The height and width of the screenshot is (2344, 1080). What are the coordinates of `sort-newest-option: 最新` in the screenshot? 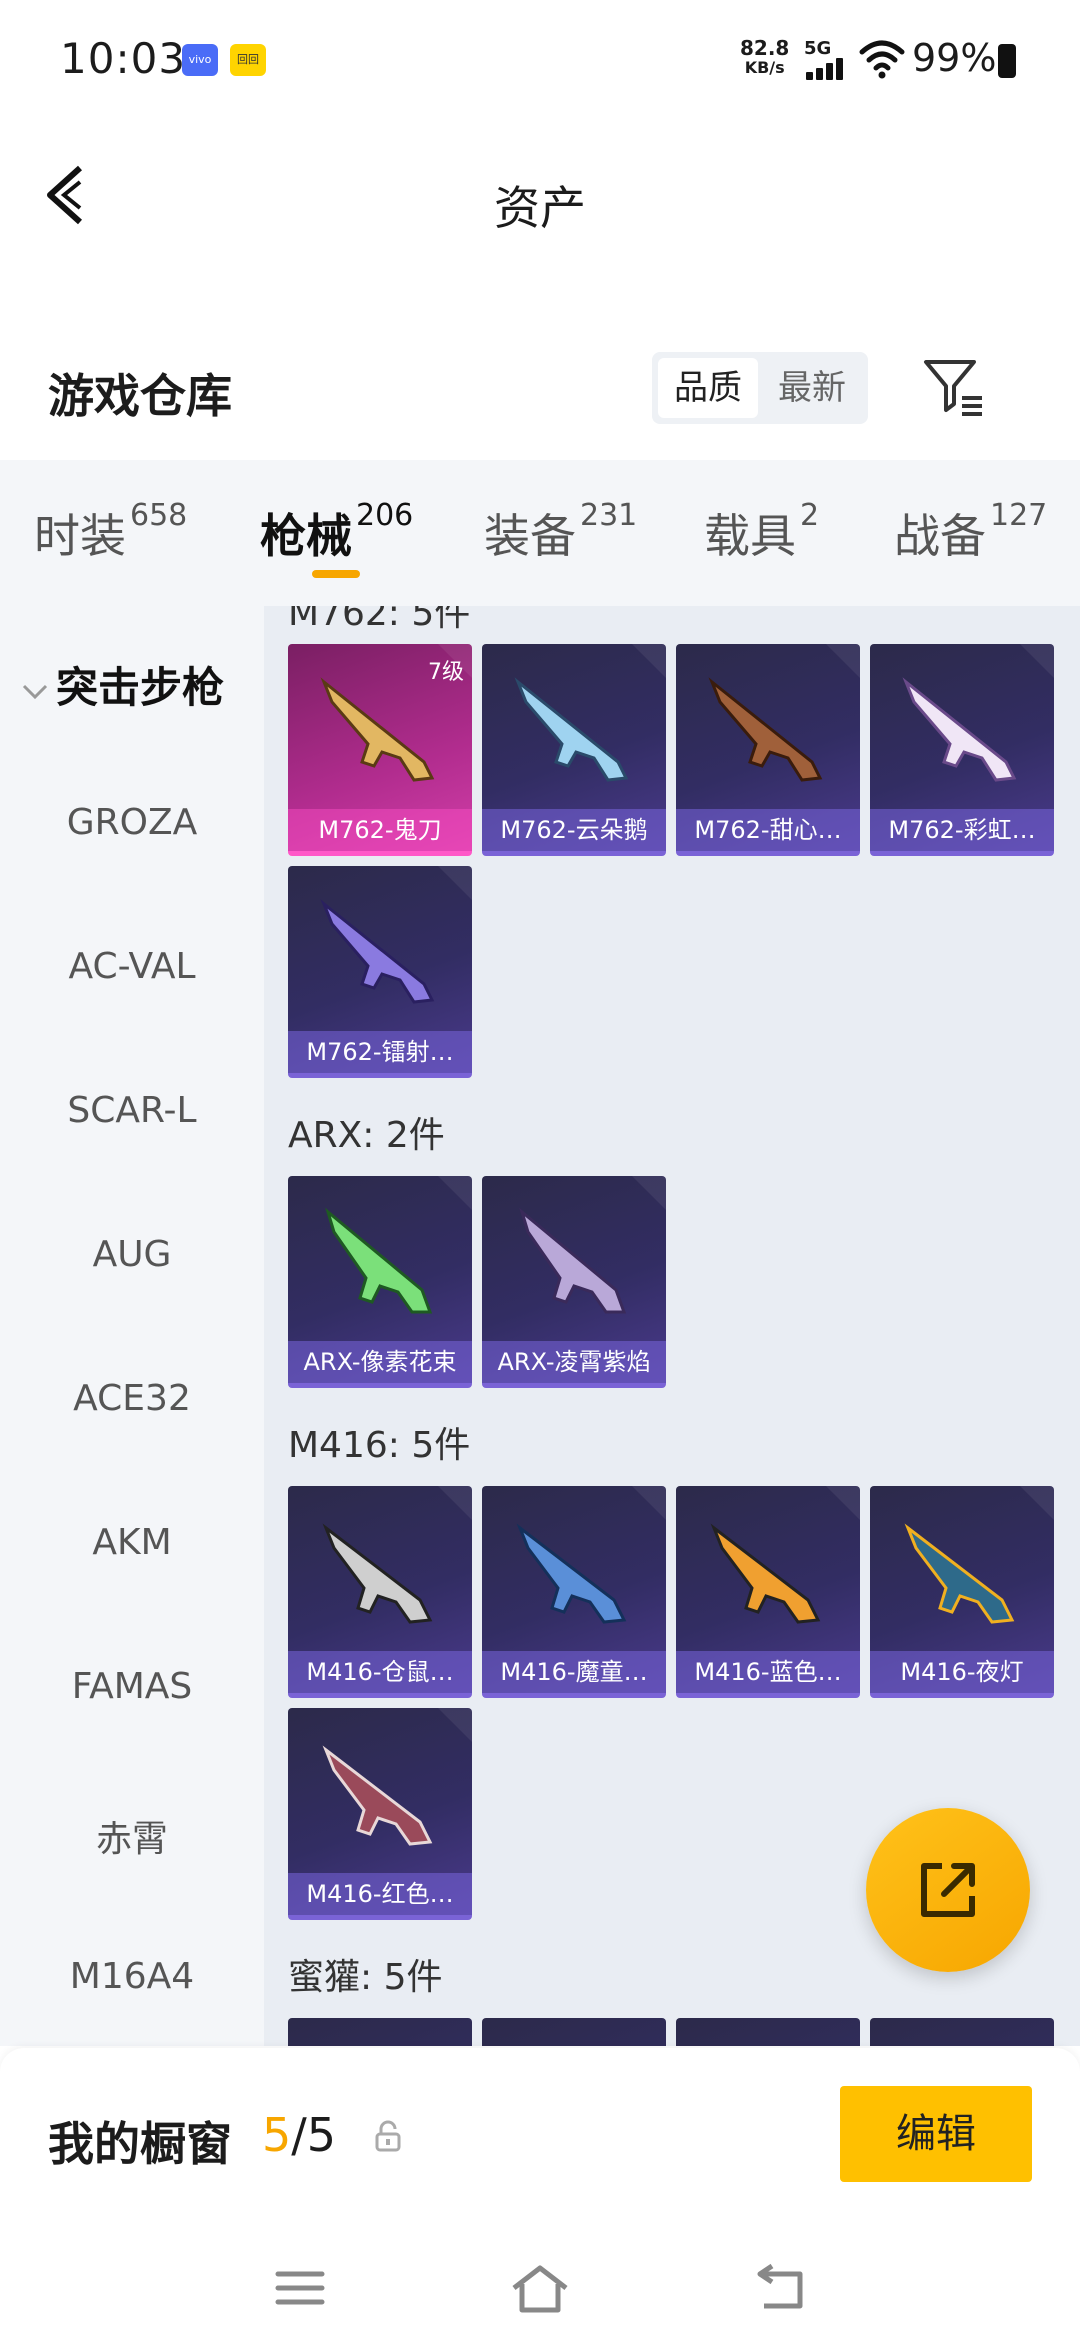 It's located at (812, 388).